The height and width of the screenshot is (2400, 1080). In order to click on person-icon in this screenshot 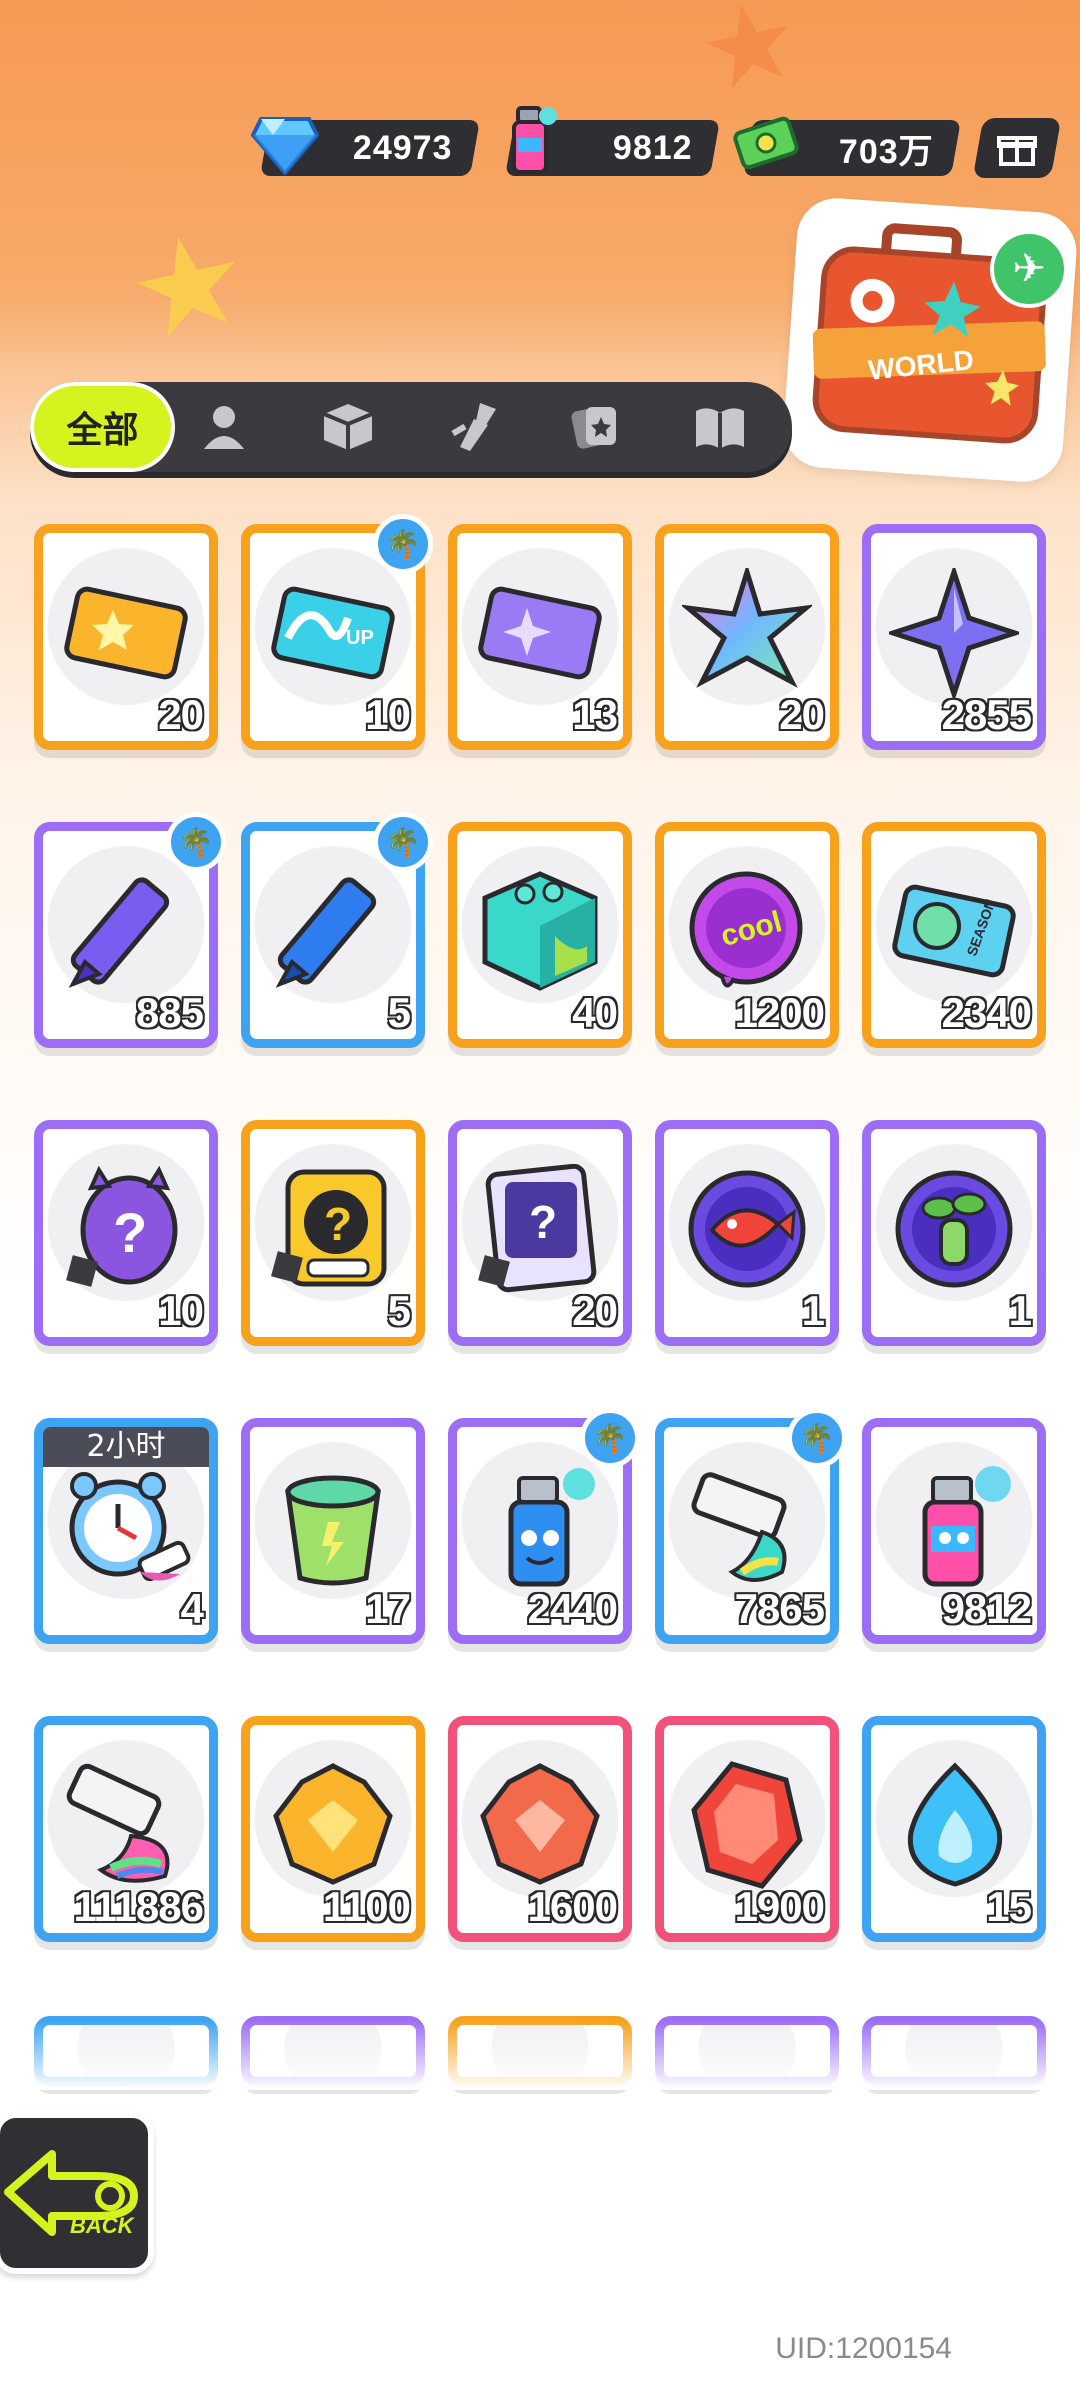, I will do `click(224, 427)`.